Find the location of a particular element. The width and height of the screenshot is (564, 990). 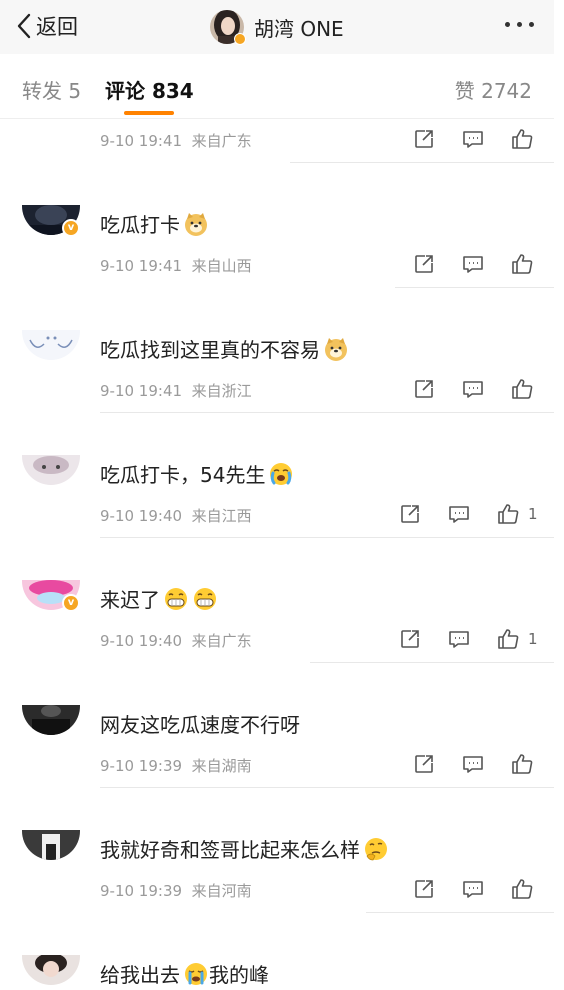

back-button: 返回 is located at coordinates (47, 26).